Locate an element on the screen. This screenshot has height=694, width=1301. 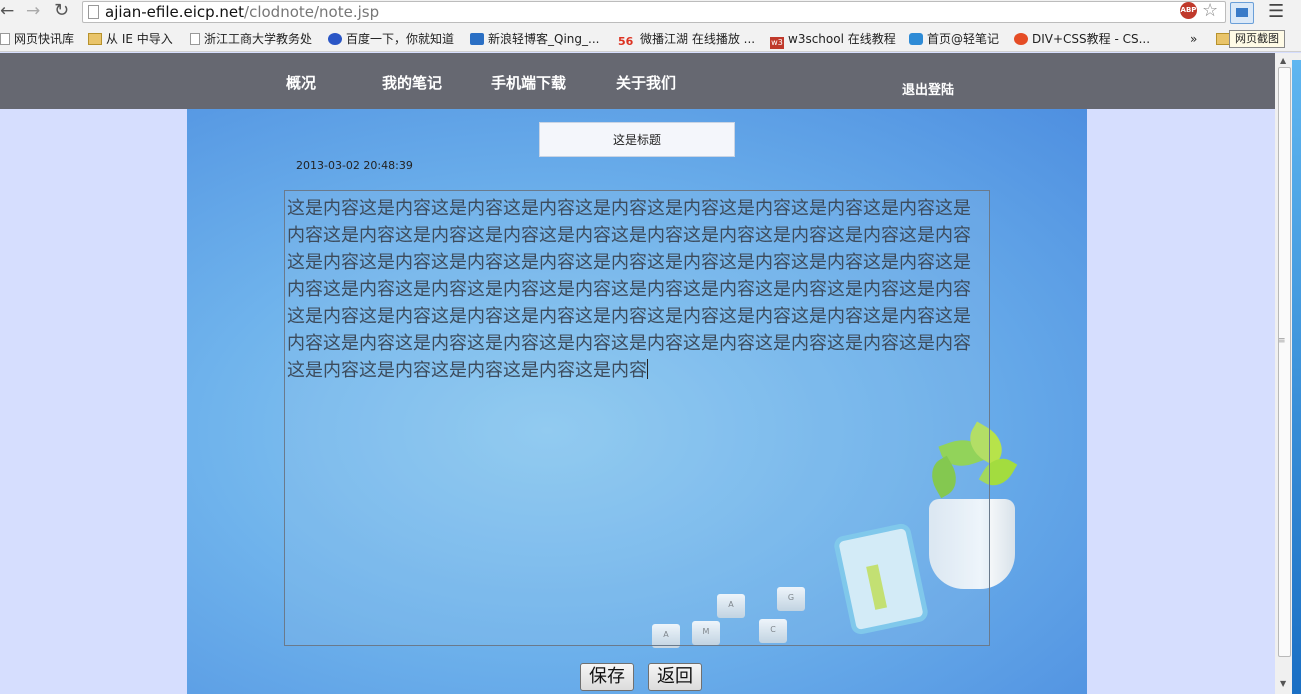
bookmark-item: 首页@轻笔记 is located at coordinates (954, 39).